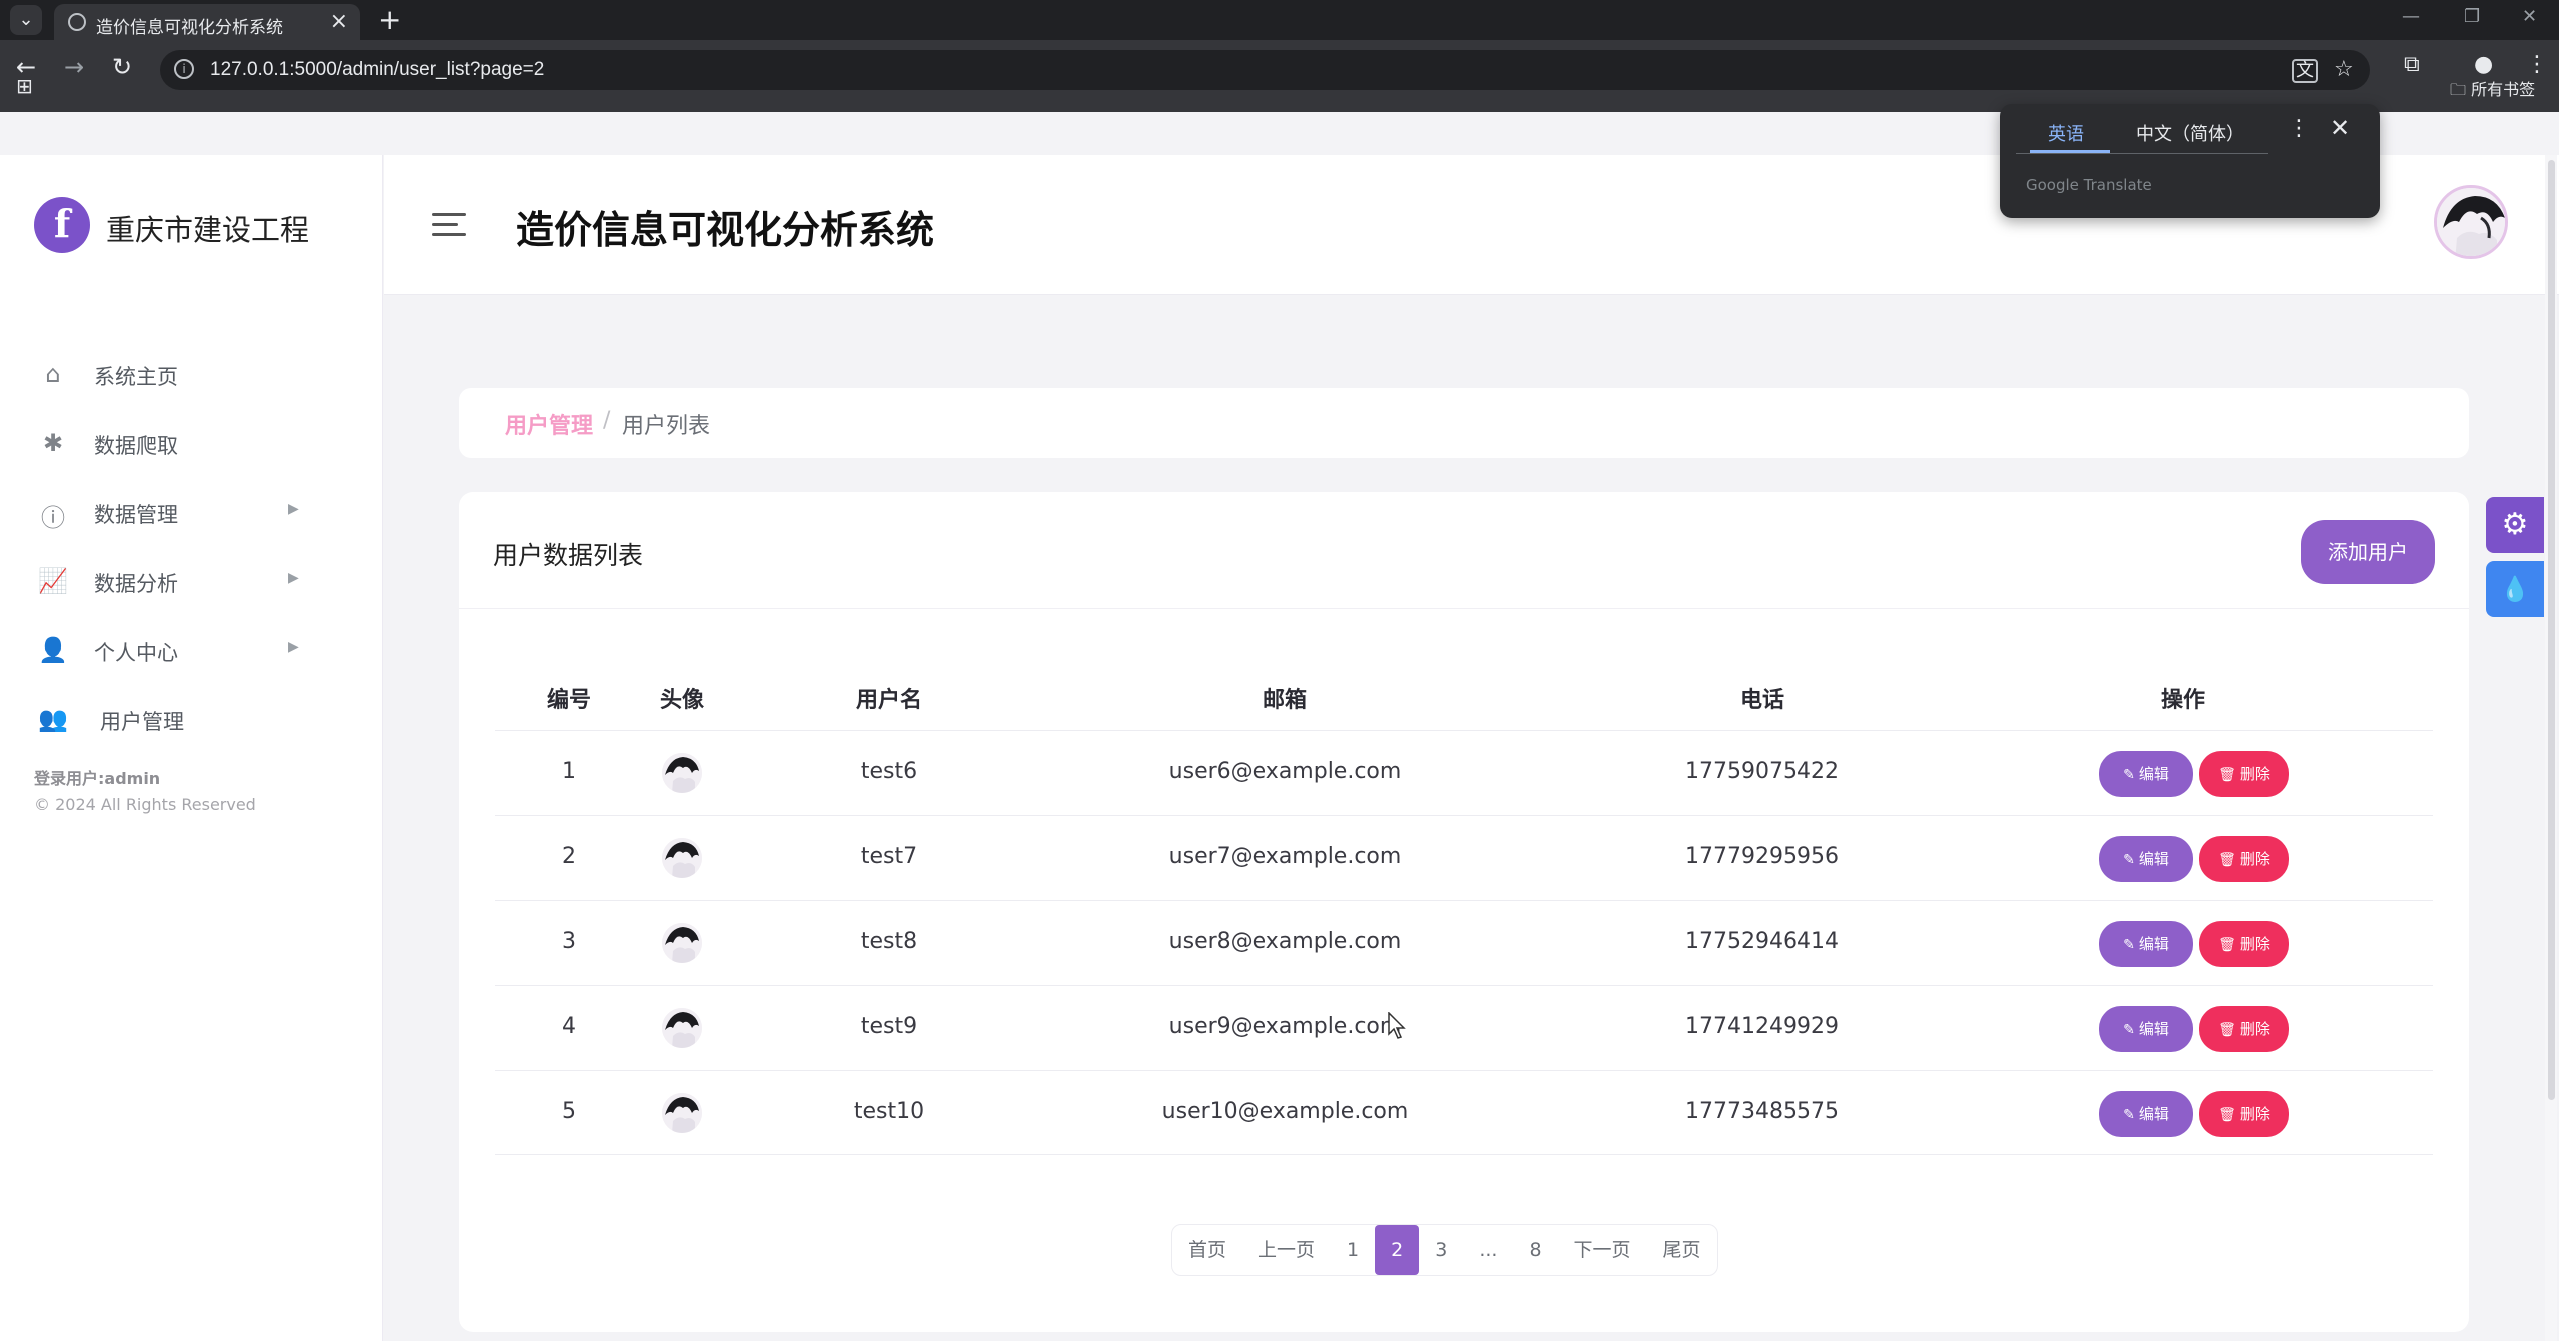 The height and width of the screenshot is (1341, 2559). Describe the element at coordinates (1285, 856) in the screenshot. I see `row-email: user7@example.com` at that location.